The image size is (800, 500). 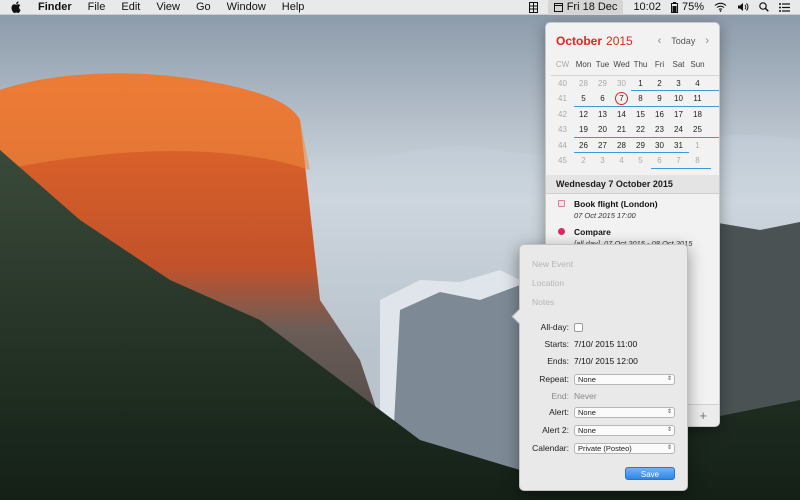 What do you see at coordinates (585, 7) in the screenshot?
I see `calendar-clock-menu: Fri 18 Dec` at bounding box center [585, 7].